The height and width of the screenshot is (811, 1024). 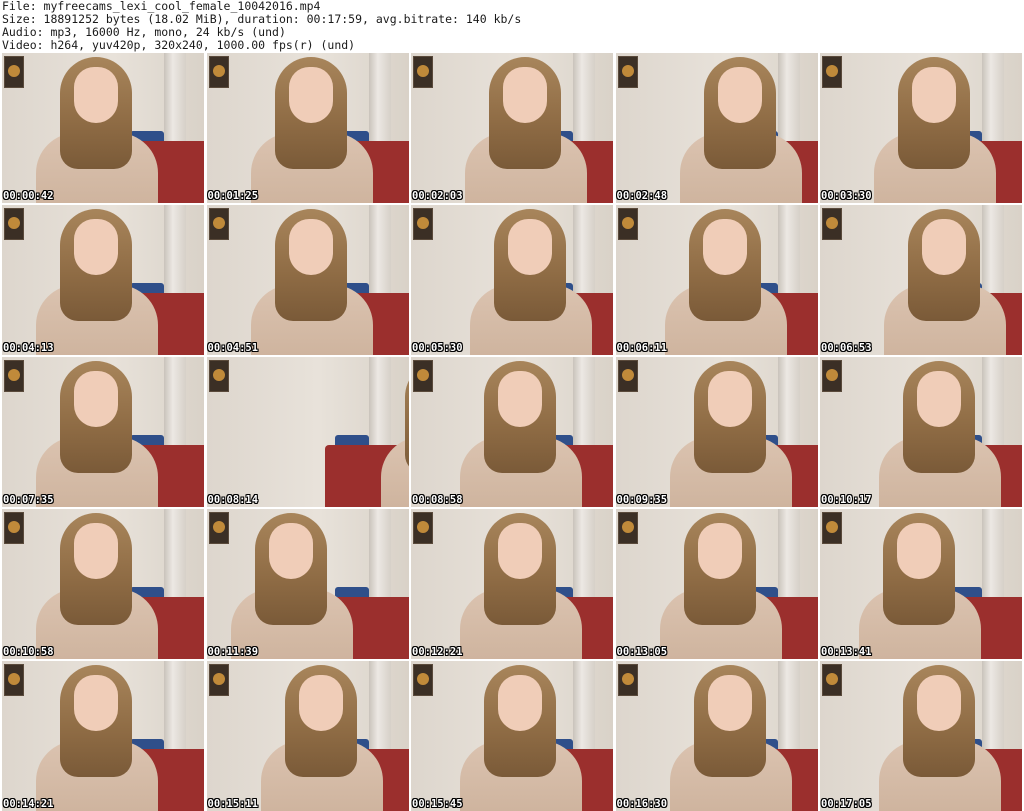 What do you see at coordinates (437, 652) in the screenshot?
I see `thumbnail-timestamp: 00:12:21` at bounding box center [437, 652].